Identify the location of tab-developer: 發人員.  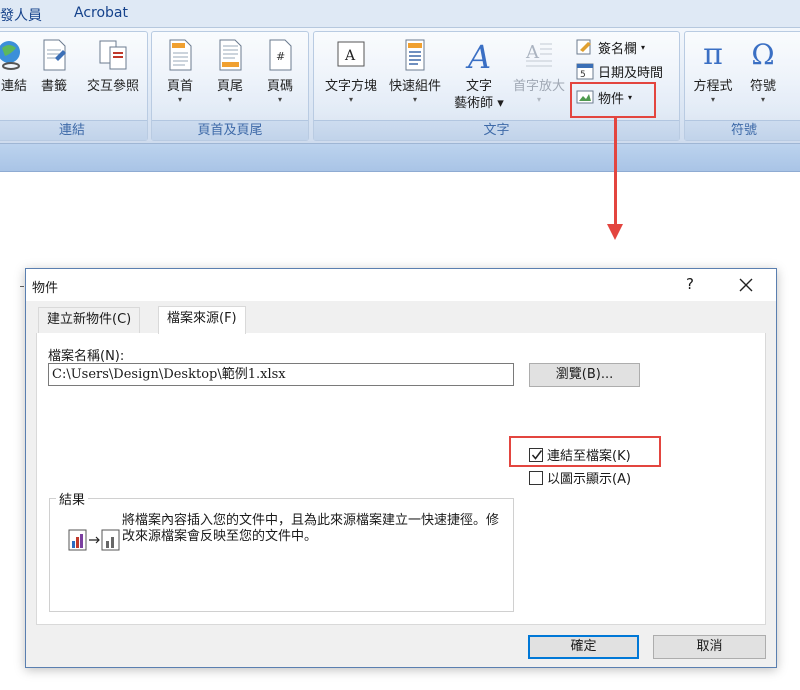
(21, 15).